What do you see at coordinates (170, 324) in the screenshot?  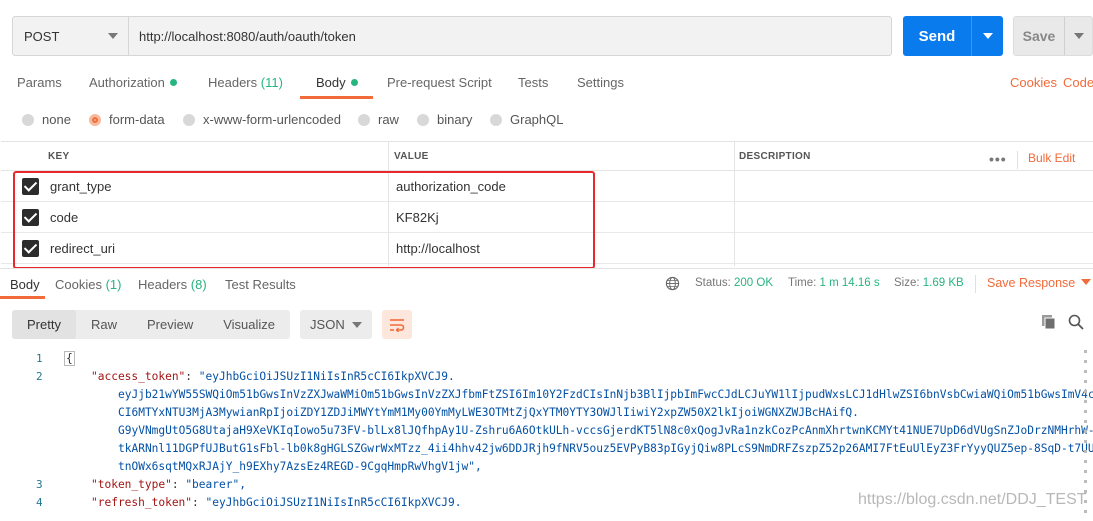 I see `view-preview-button: Preview` at bounding box center [170, 324].